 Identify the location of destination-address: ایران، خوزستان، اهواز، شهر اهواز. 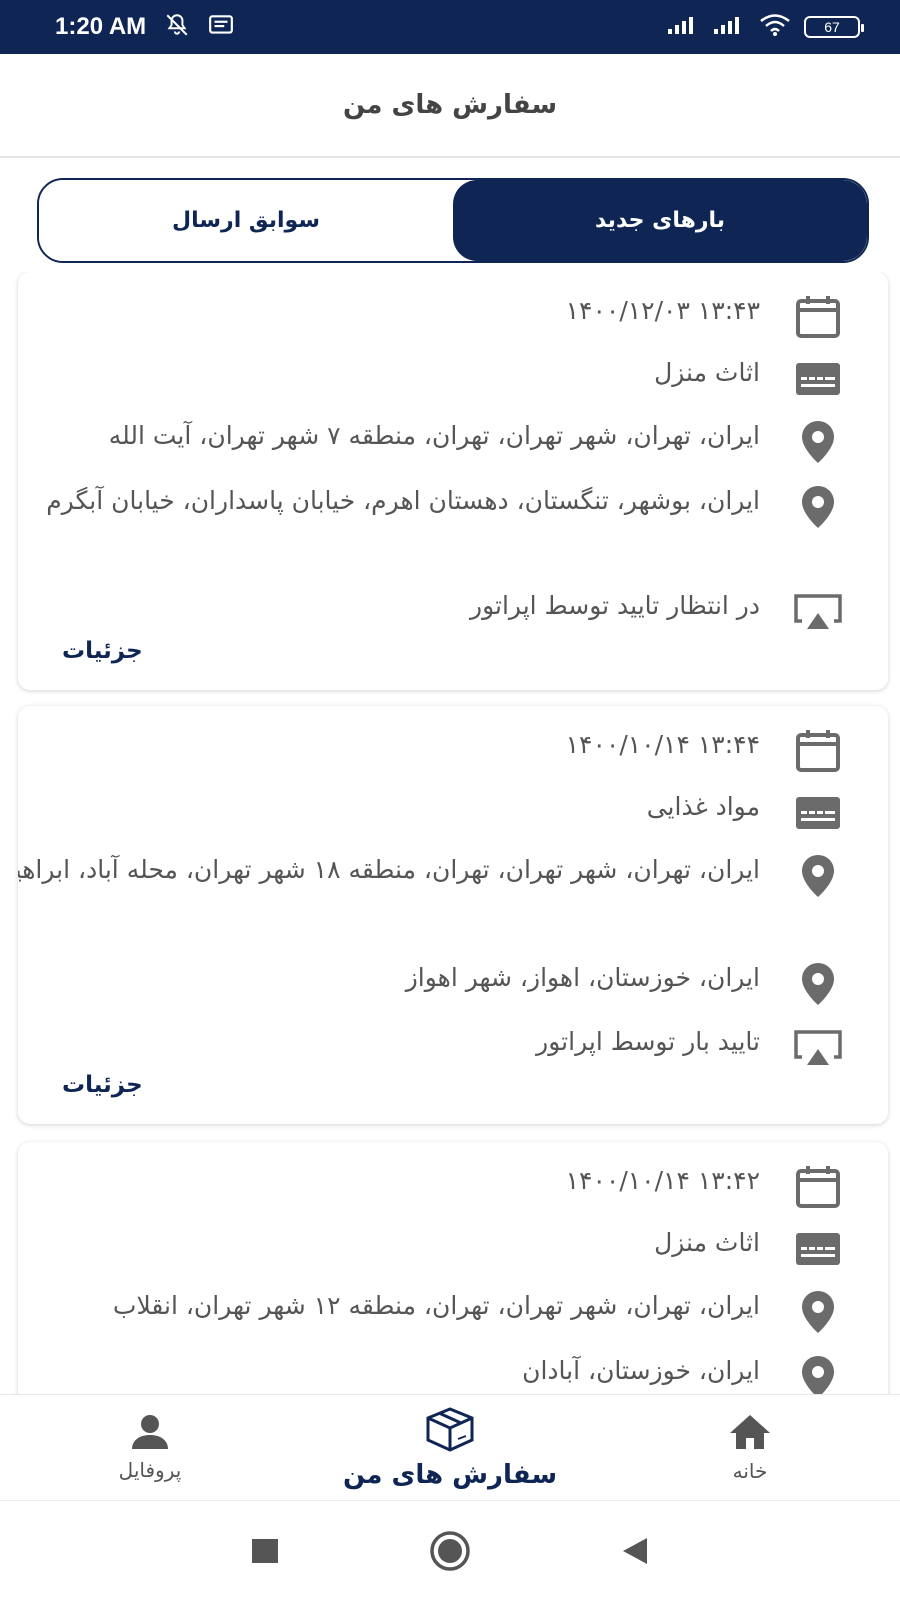
(582, 977).